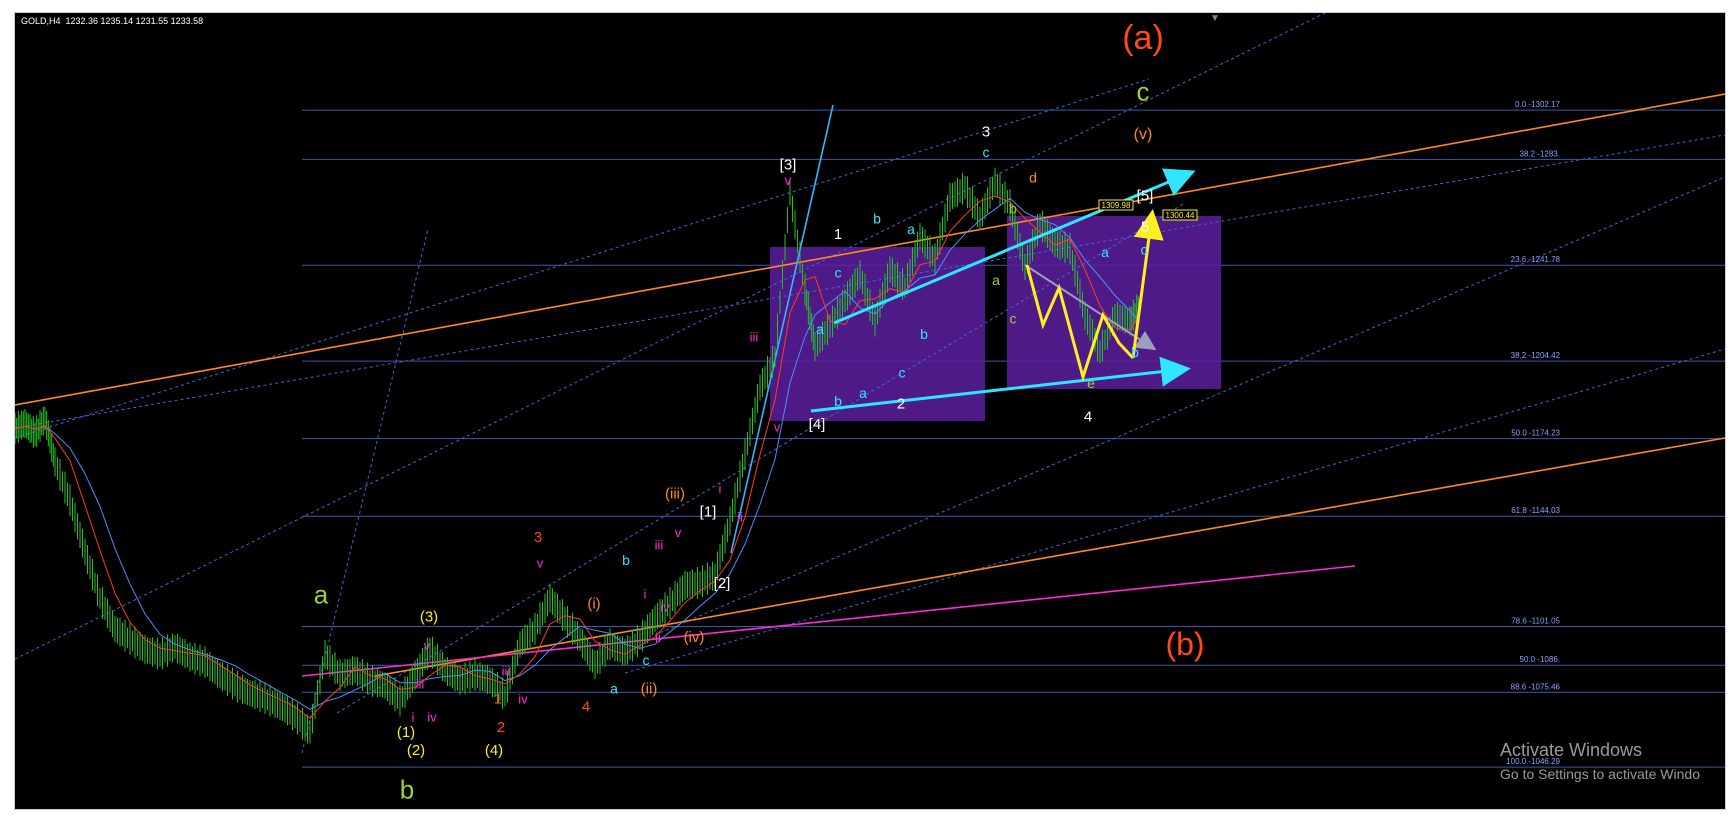 The image size is (1734, 816). What do you see at coordinates (1535, 433) in the screenshot?
I see `fib-level-label: 50.0 -1174.23` at bounding box center [1535, 433].